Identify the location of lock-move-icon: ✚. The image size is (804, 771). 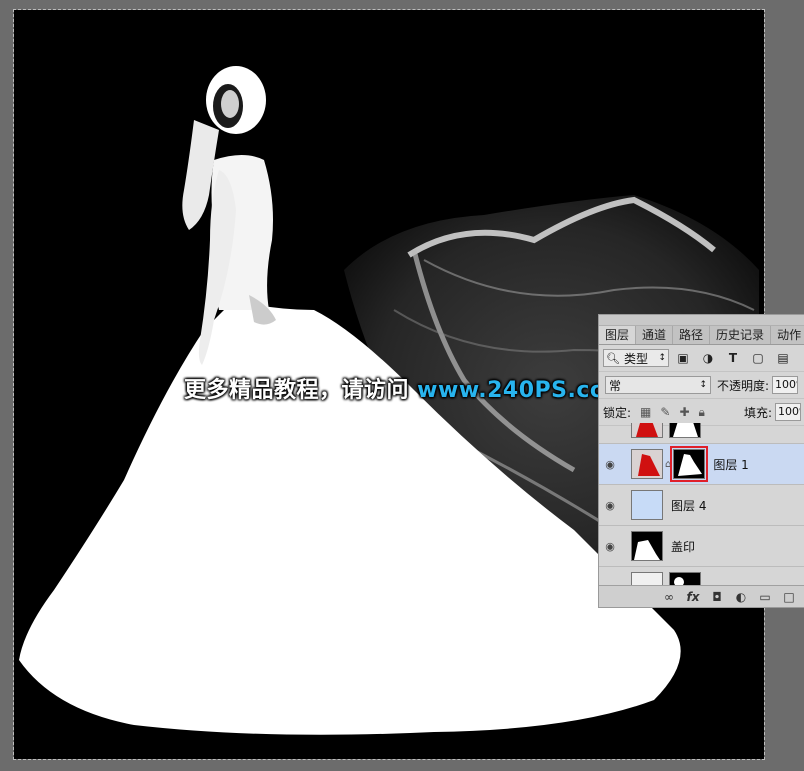
(684, 412).